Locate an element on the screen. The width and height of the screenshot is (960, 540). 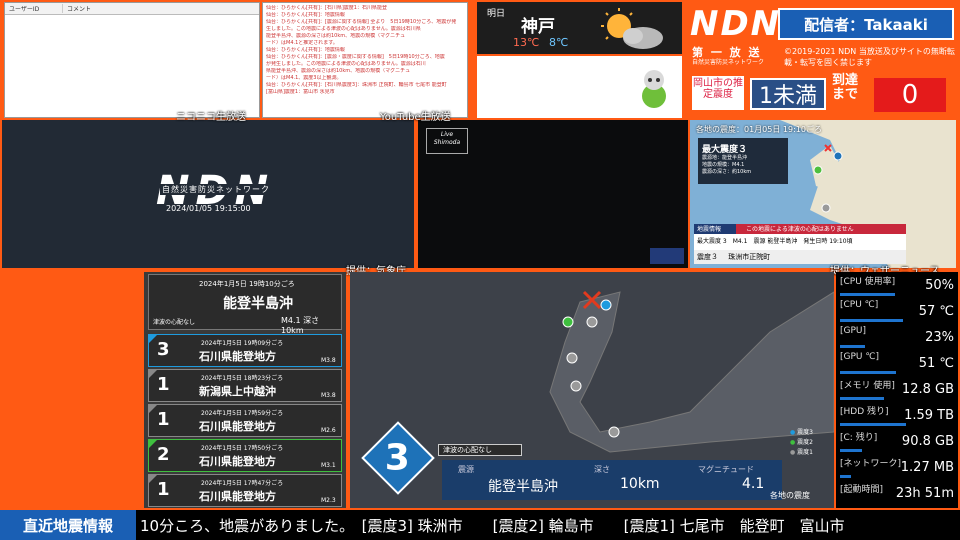
depth-value: 10km is located at coordinates (640, 484).